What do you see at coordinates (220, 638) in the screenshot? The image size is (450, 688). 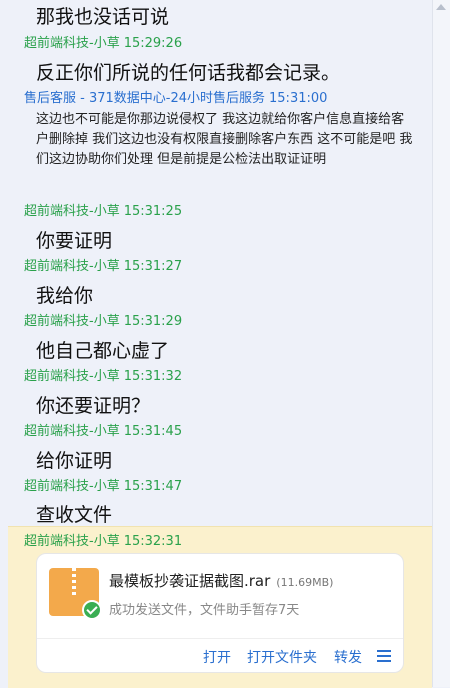 I see `divider` at bounding box center [220, 638].